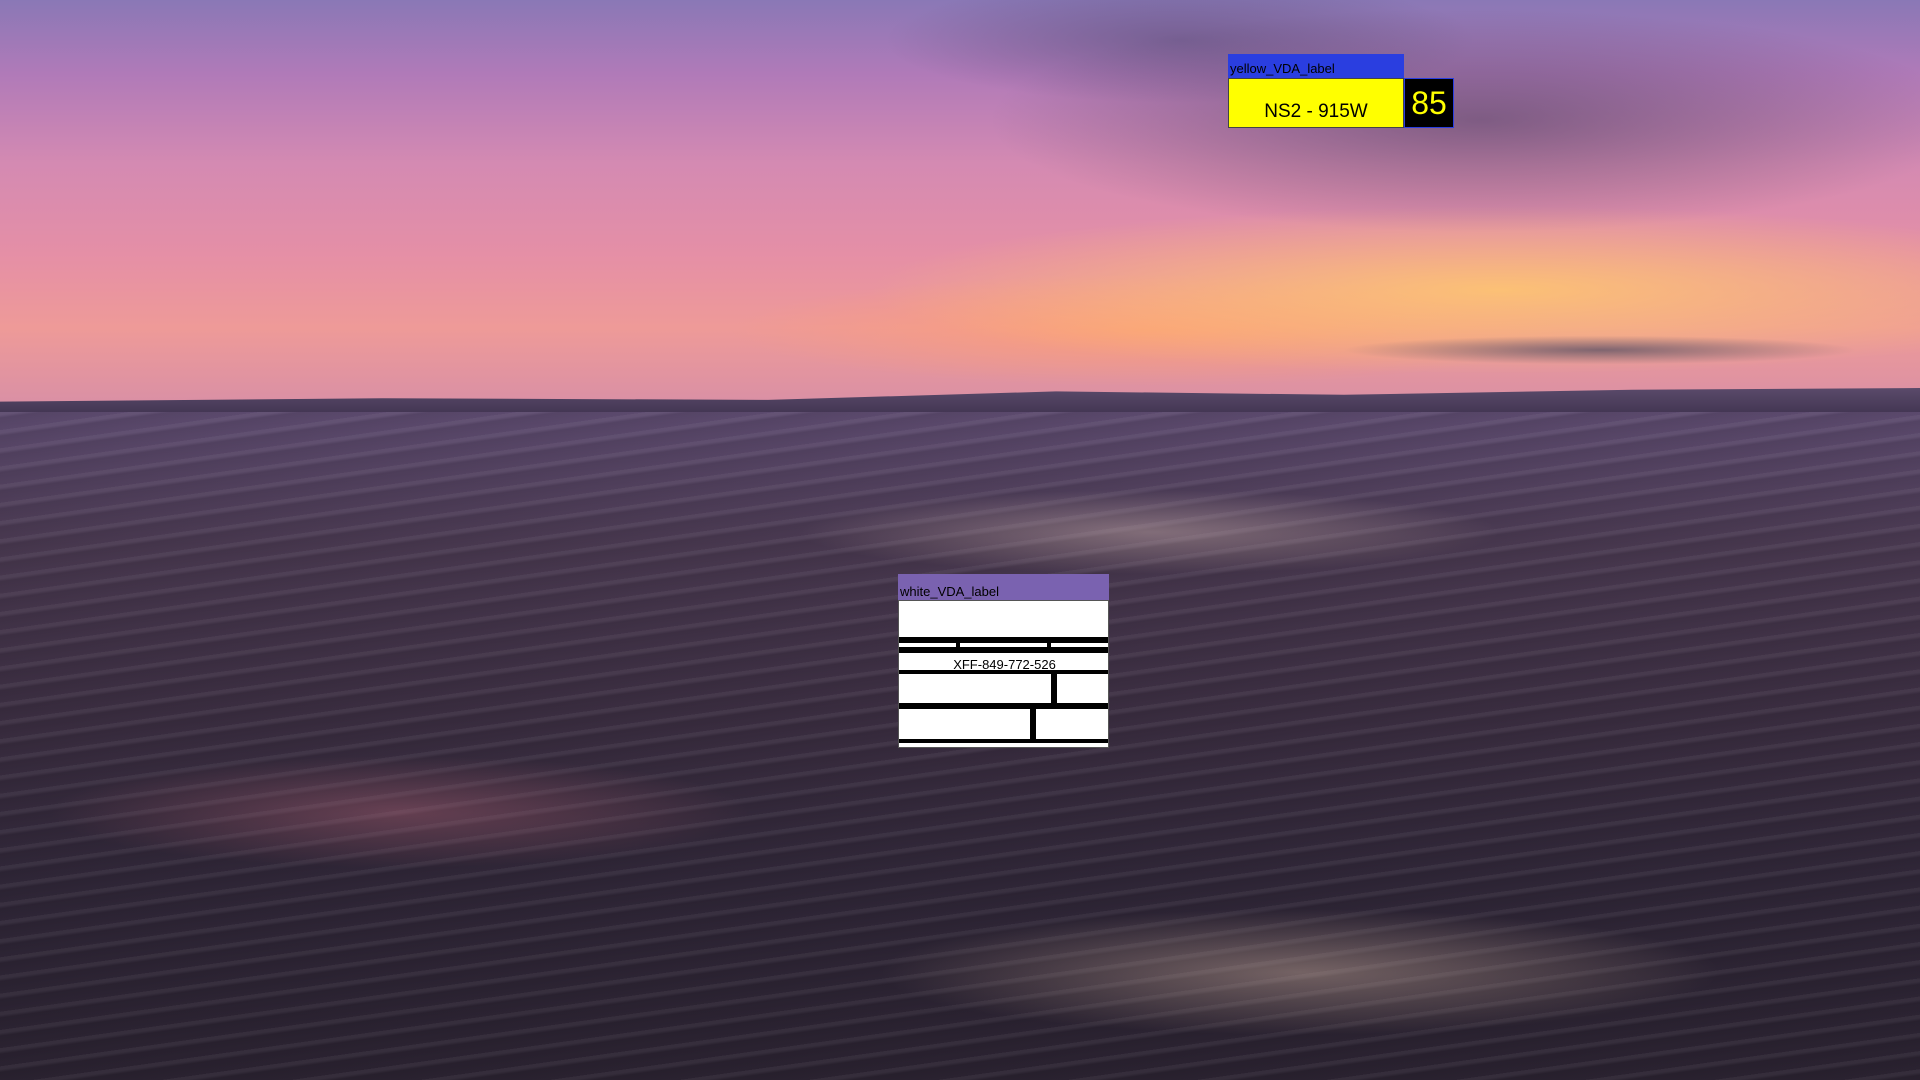 The height and width of the screenshot is (1080, 1920). What do you see at coordinates (1004, 664) in the screenshot?
I see `white-vda-label-code: XFF-849-772-526` at bounding box center [1004, 664].